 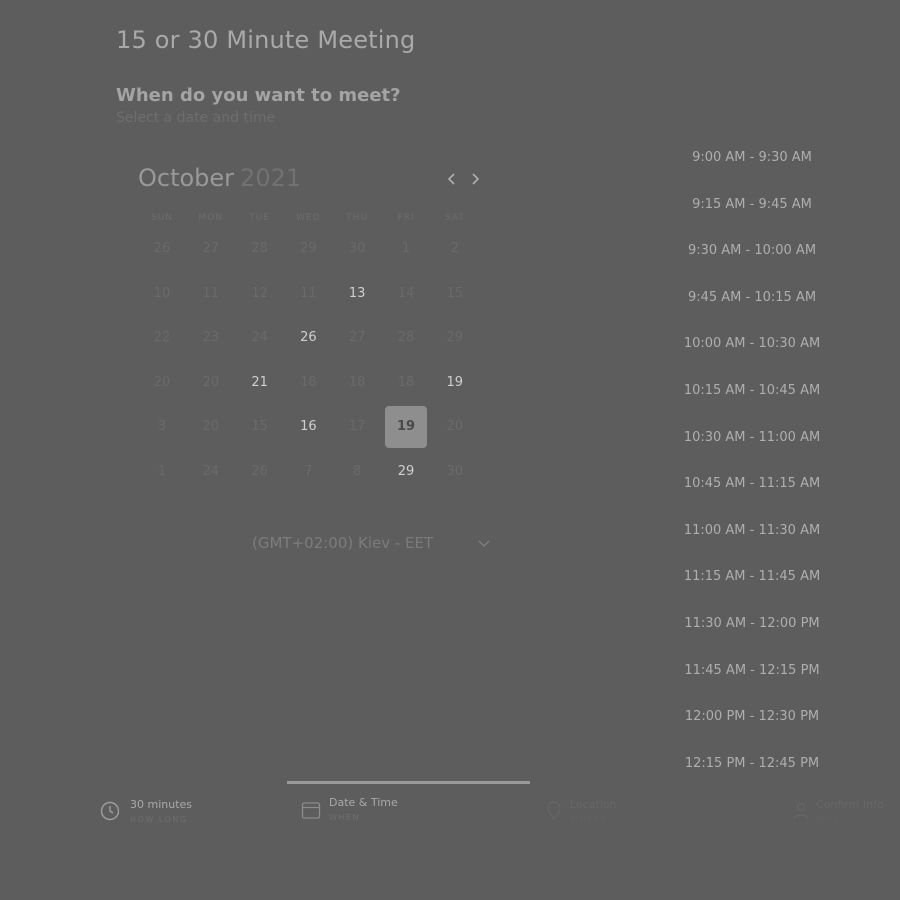 What do you see at coordinates (828, 819) in the screenshot?
I see `step-sublabel: WHO` at bounding box center [828, 819].